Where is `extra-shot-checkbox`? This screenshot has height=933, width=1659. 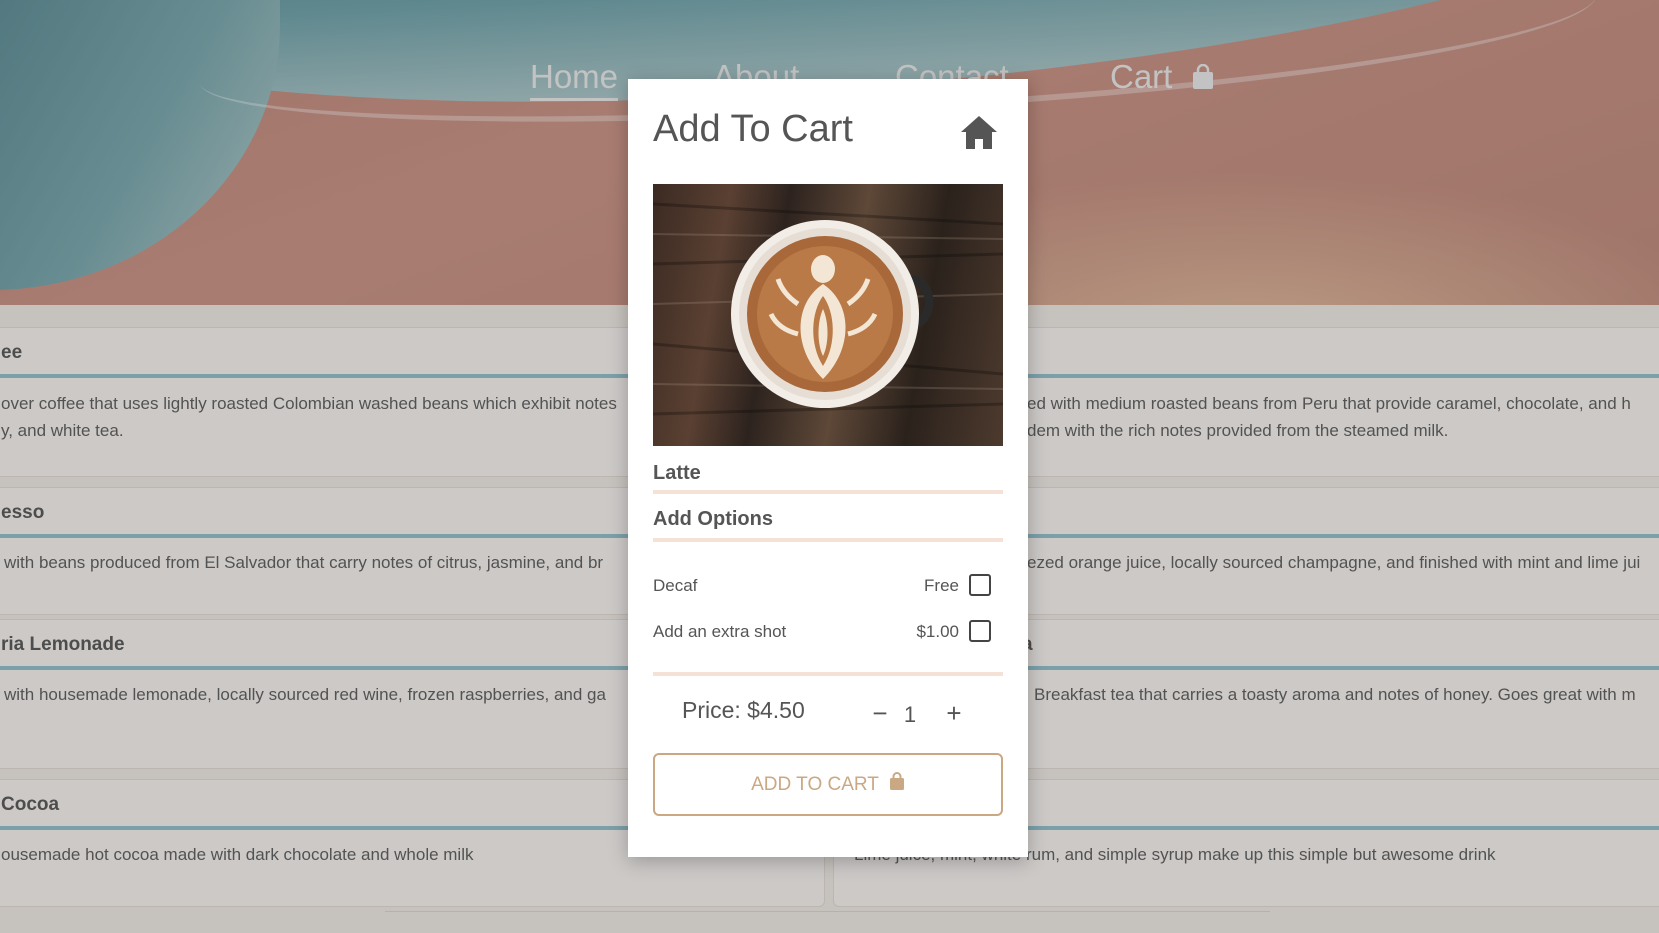
extra-shot-checkbox is located at coordinates (980, 631).